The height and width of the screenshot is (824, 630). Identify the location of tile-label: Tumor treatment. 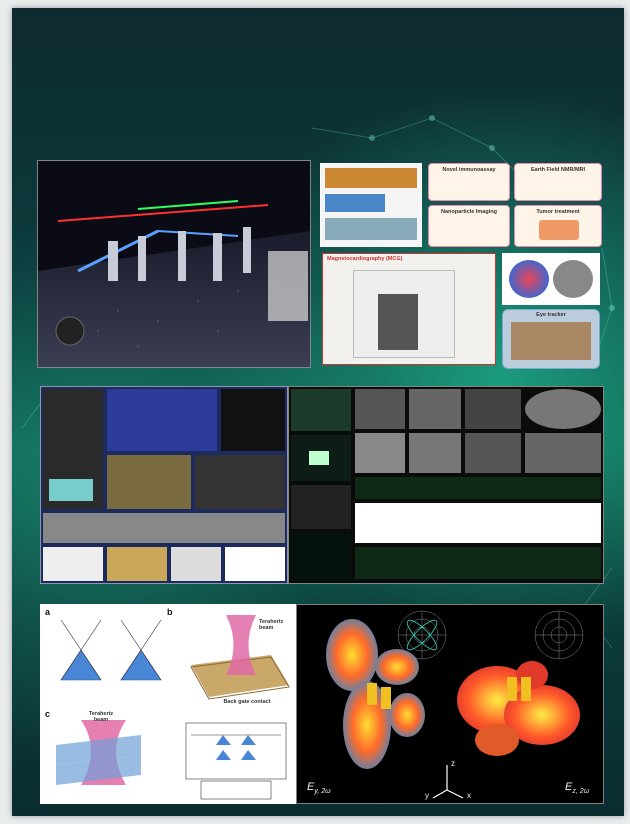
(558, 212).